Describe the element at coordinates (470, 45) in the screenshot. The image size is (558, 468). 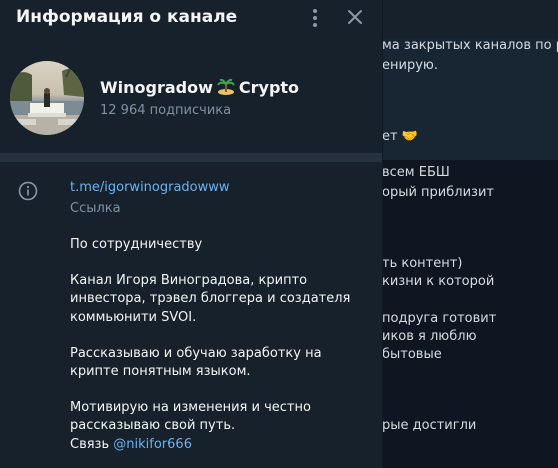
I see `chat-text-line: ма закрытых каналов по раз` at that location.